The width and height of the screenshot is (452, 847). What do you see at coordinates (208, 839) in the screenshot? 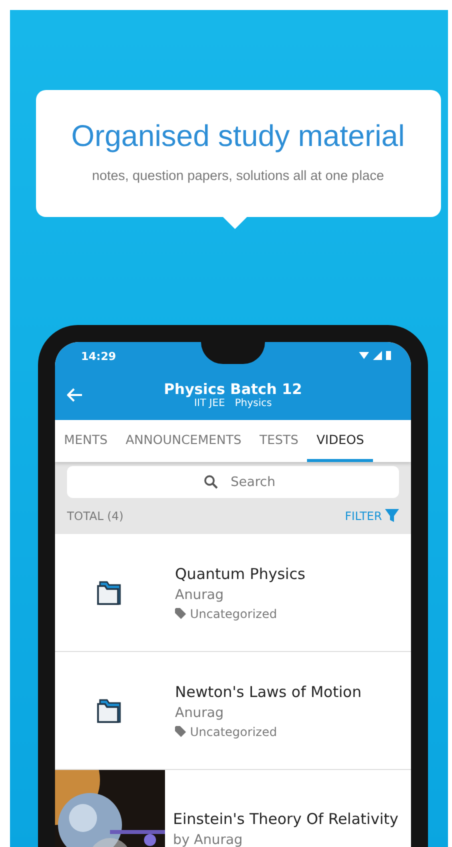
I see `item-author: by Anurag` at bounding box center [208, 839].